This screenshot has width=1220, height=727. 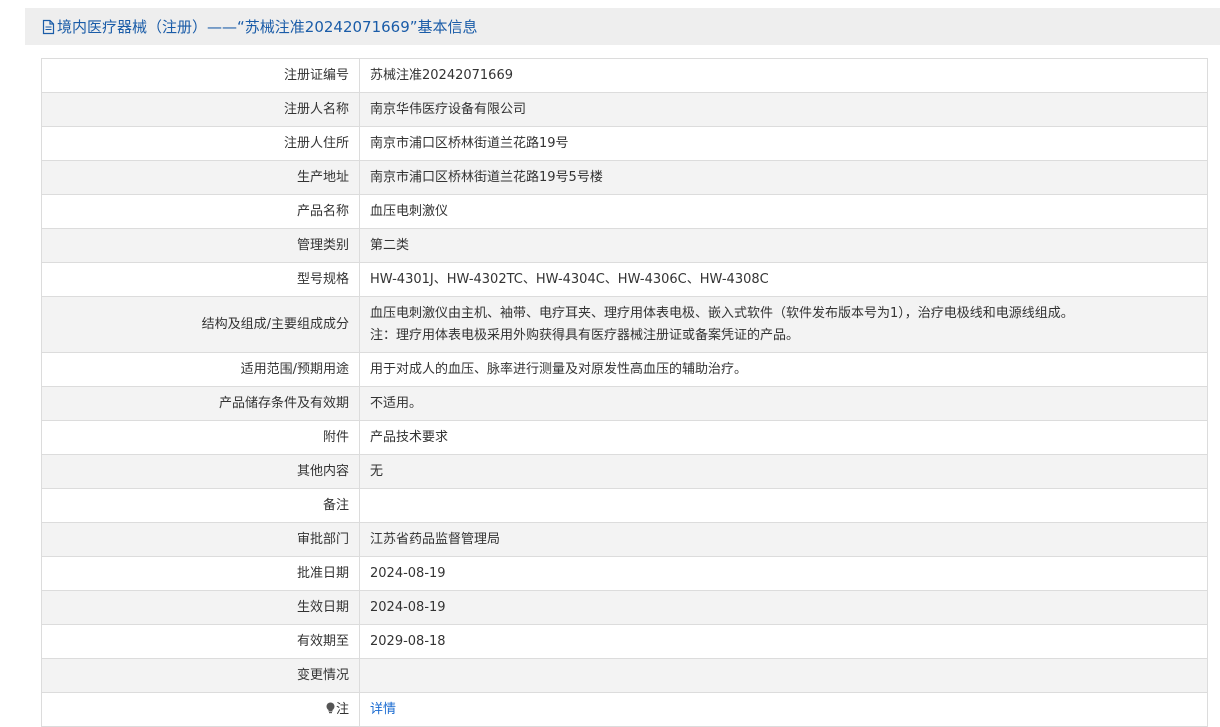 I want to click on table-row: 产品储存条件及有效期 不适用。, so click(x=624, y=403).